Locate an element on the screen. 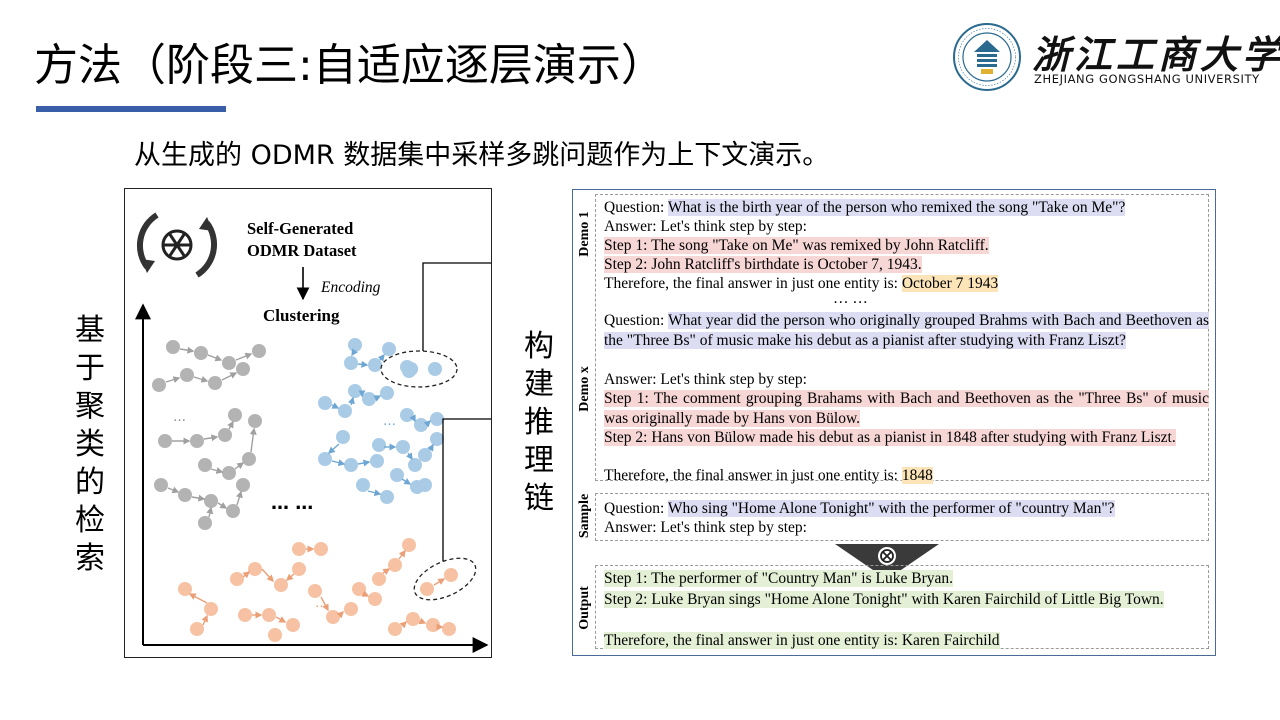 The image size is (1280, 720). dataset-label-line2: ODMR Dataset is located at coordinates (302, 250).